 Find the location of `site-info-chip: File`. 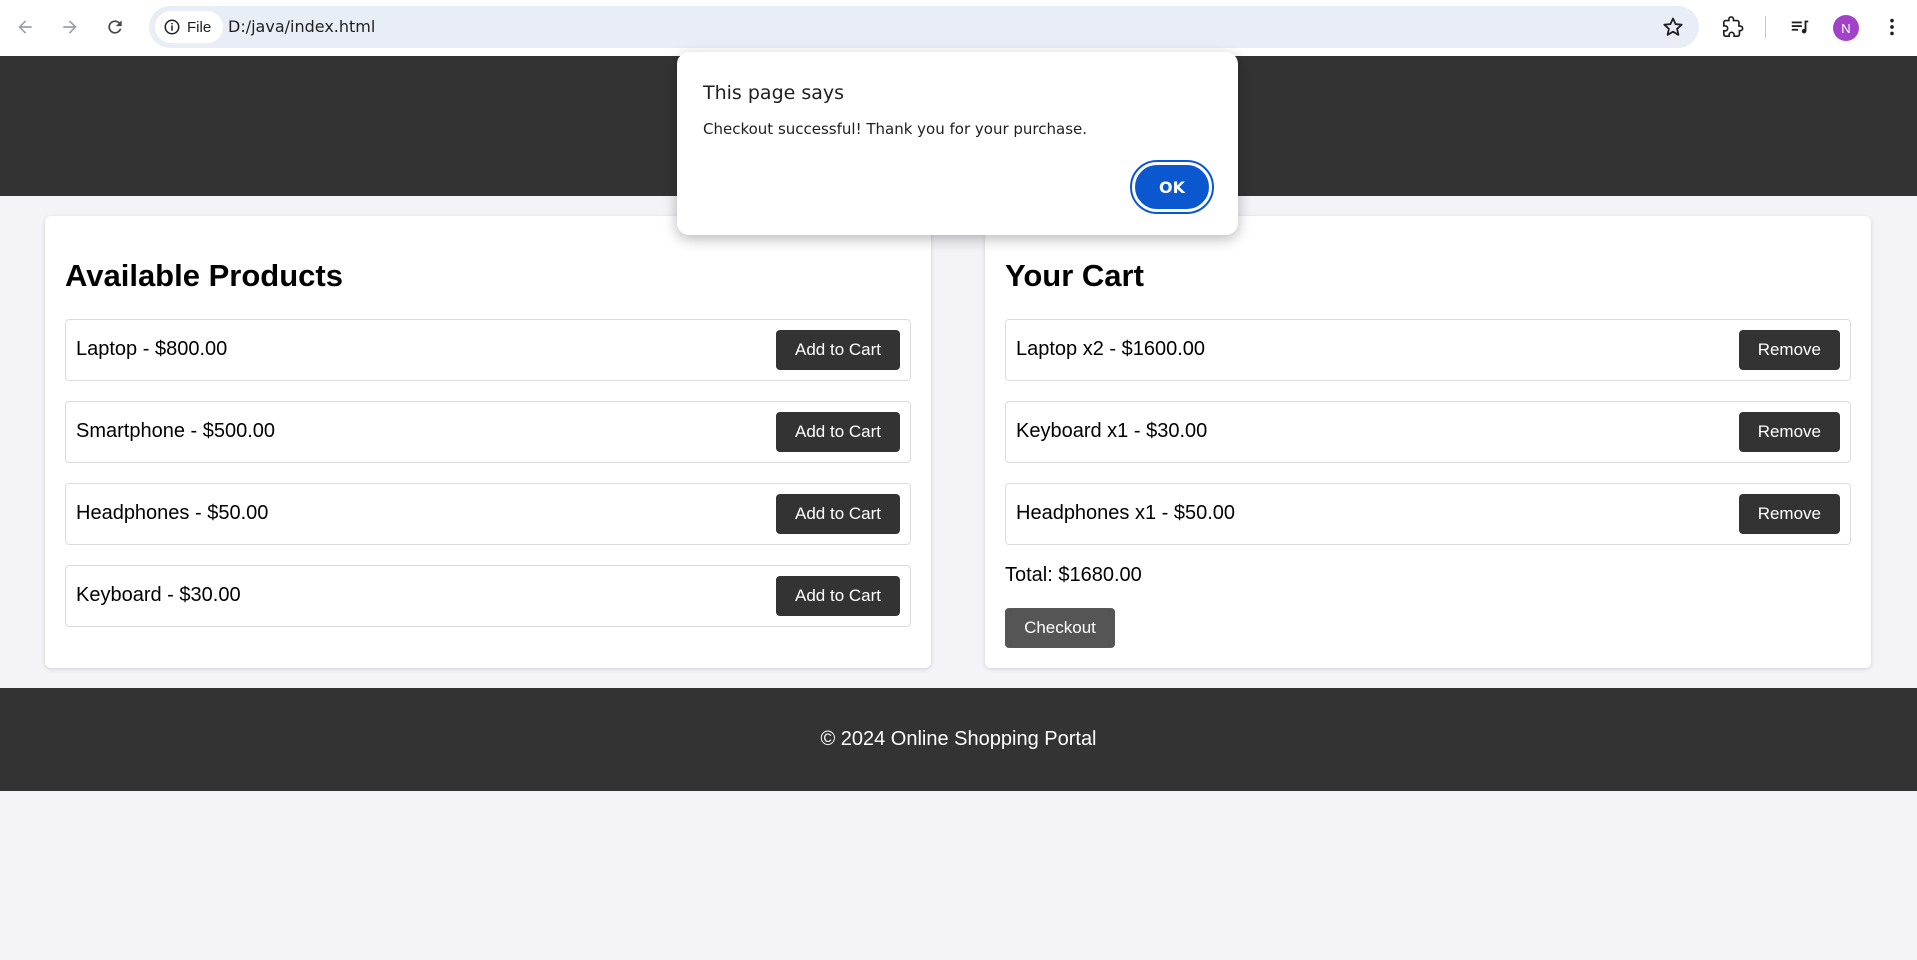

site-info-chip: File is located at coordinates (189, 27).